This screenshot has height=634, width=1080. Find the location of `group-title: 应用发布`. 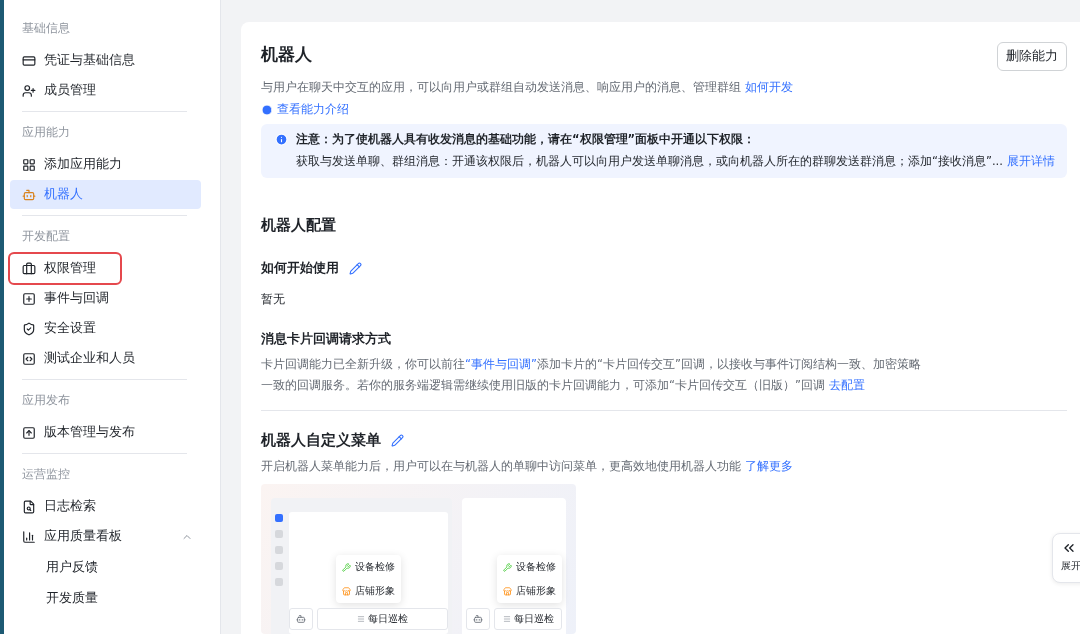

group-title: 应用发布 is located at coordinates (46, 400).